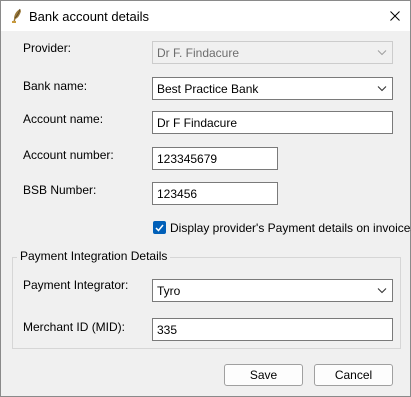 The width and height of the screenshot is (411, 397). I want to click on window-title: Bank account details, so click(89, 16).